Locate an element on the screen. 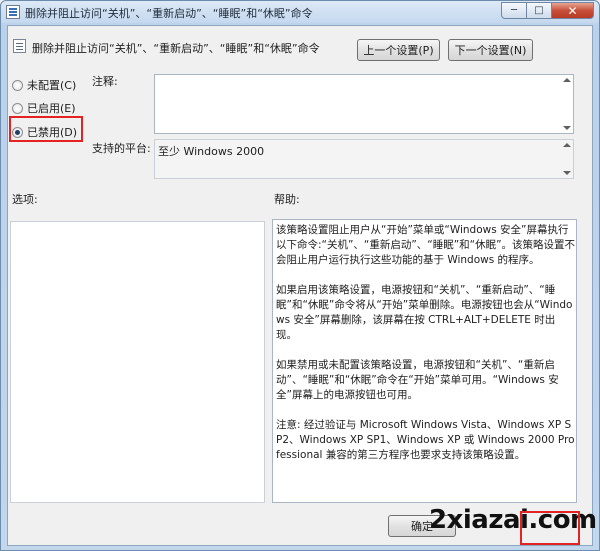 The image size is (600, 551). maximize-icon: □ is located at coordinates (539, 10).